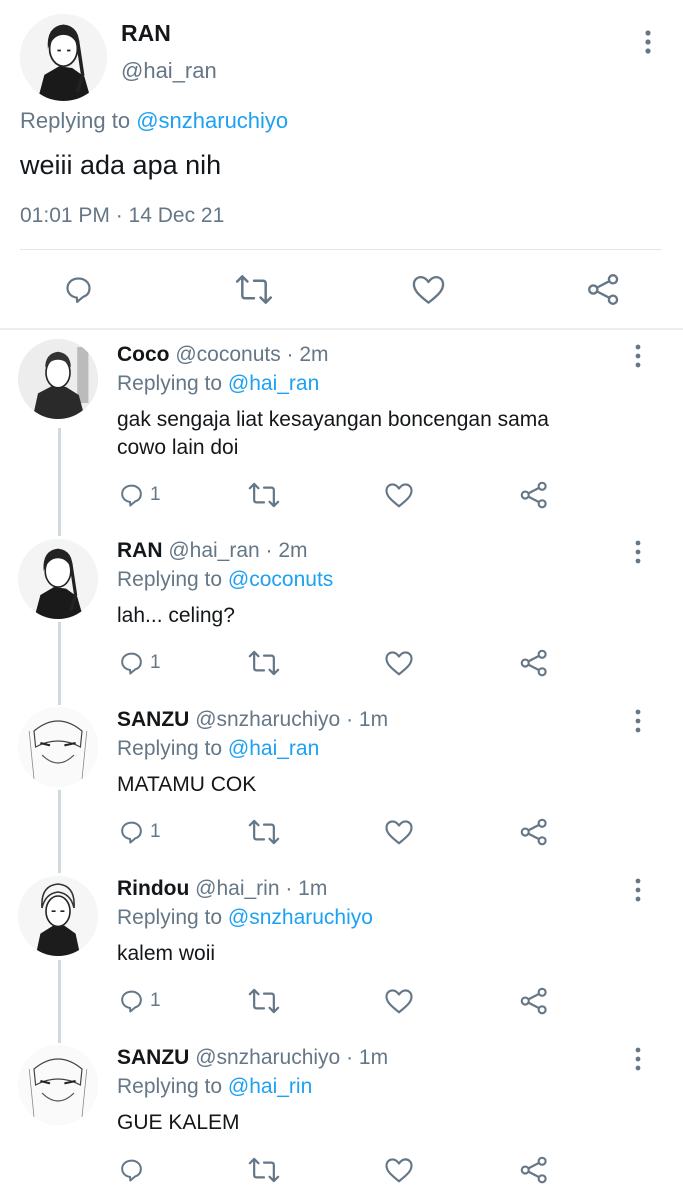 Image resolution: width=683 pixels, height=1200 pixels. What do you see at coordinates (122, 216) in the screenshot?
I see `timestamp: 01:01 PM · 14 Dec 21` at bounding box center [122, 216].